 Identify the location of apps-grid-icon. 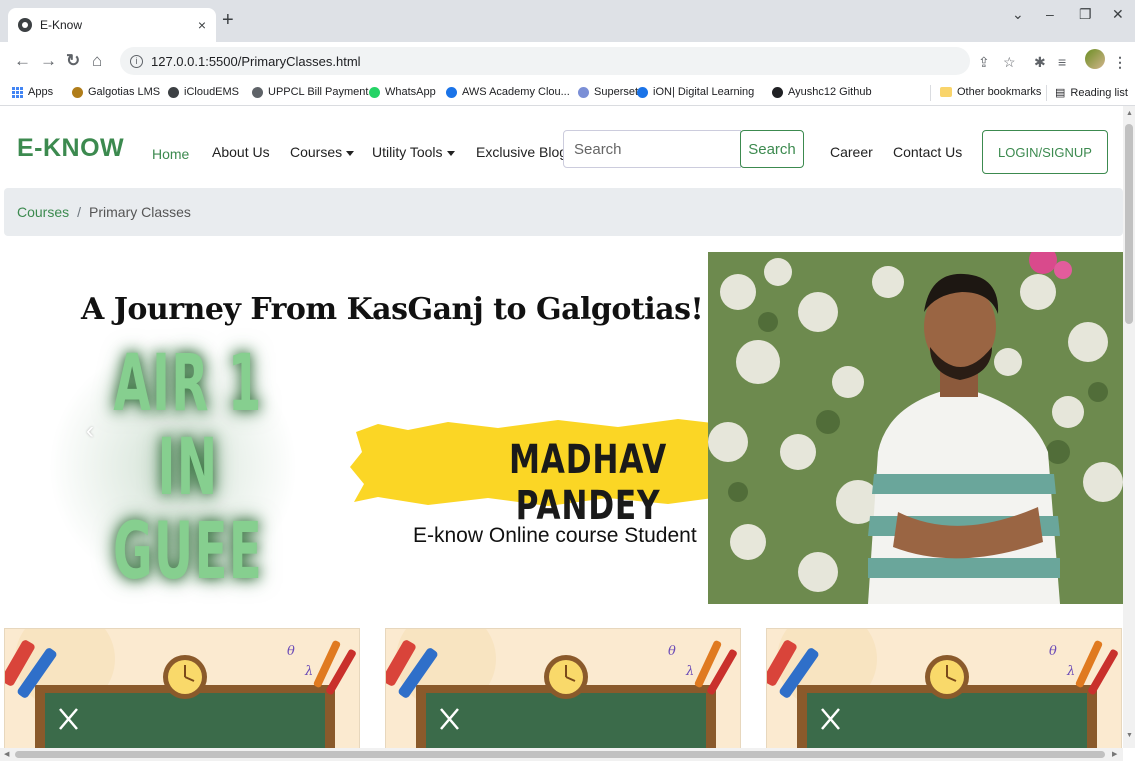
(17, 92).